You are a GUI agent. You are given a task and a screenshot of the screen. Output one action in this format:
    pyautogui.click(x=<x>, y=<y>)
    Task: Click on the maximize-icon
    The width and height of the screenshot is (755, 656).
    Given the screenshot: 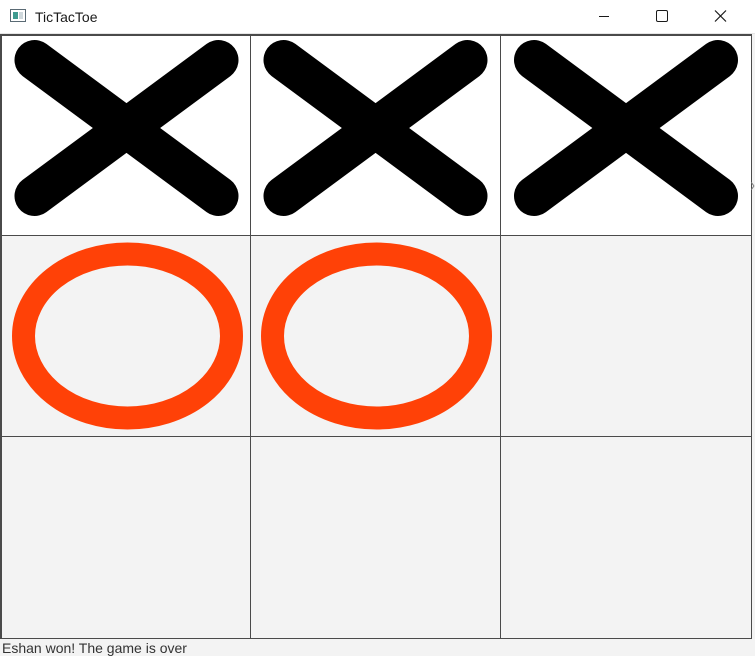 What is the action you would take?
    pyautogui.click(x=662, y=16)
    